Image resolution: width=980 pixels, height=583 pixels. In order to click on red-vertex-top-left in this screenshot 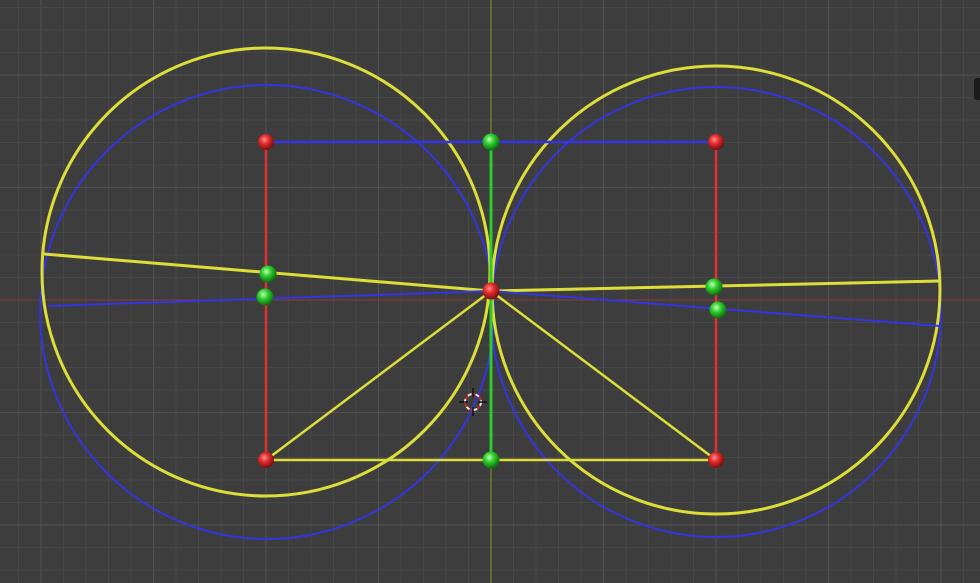, I will do `click(266, 142)`.